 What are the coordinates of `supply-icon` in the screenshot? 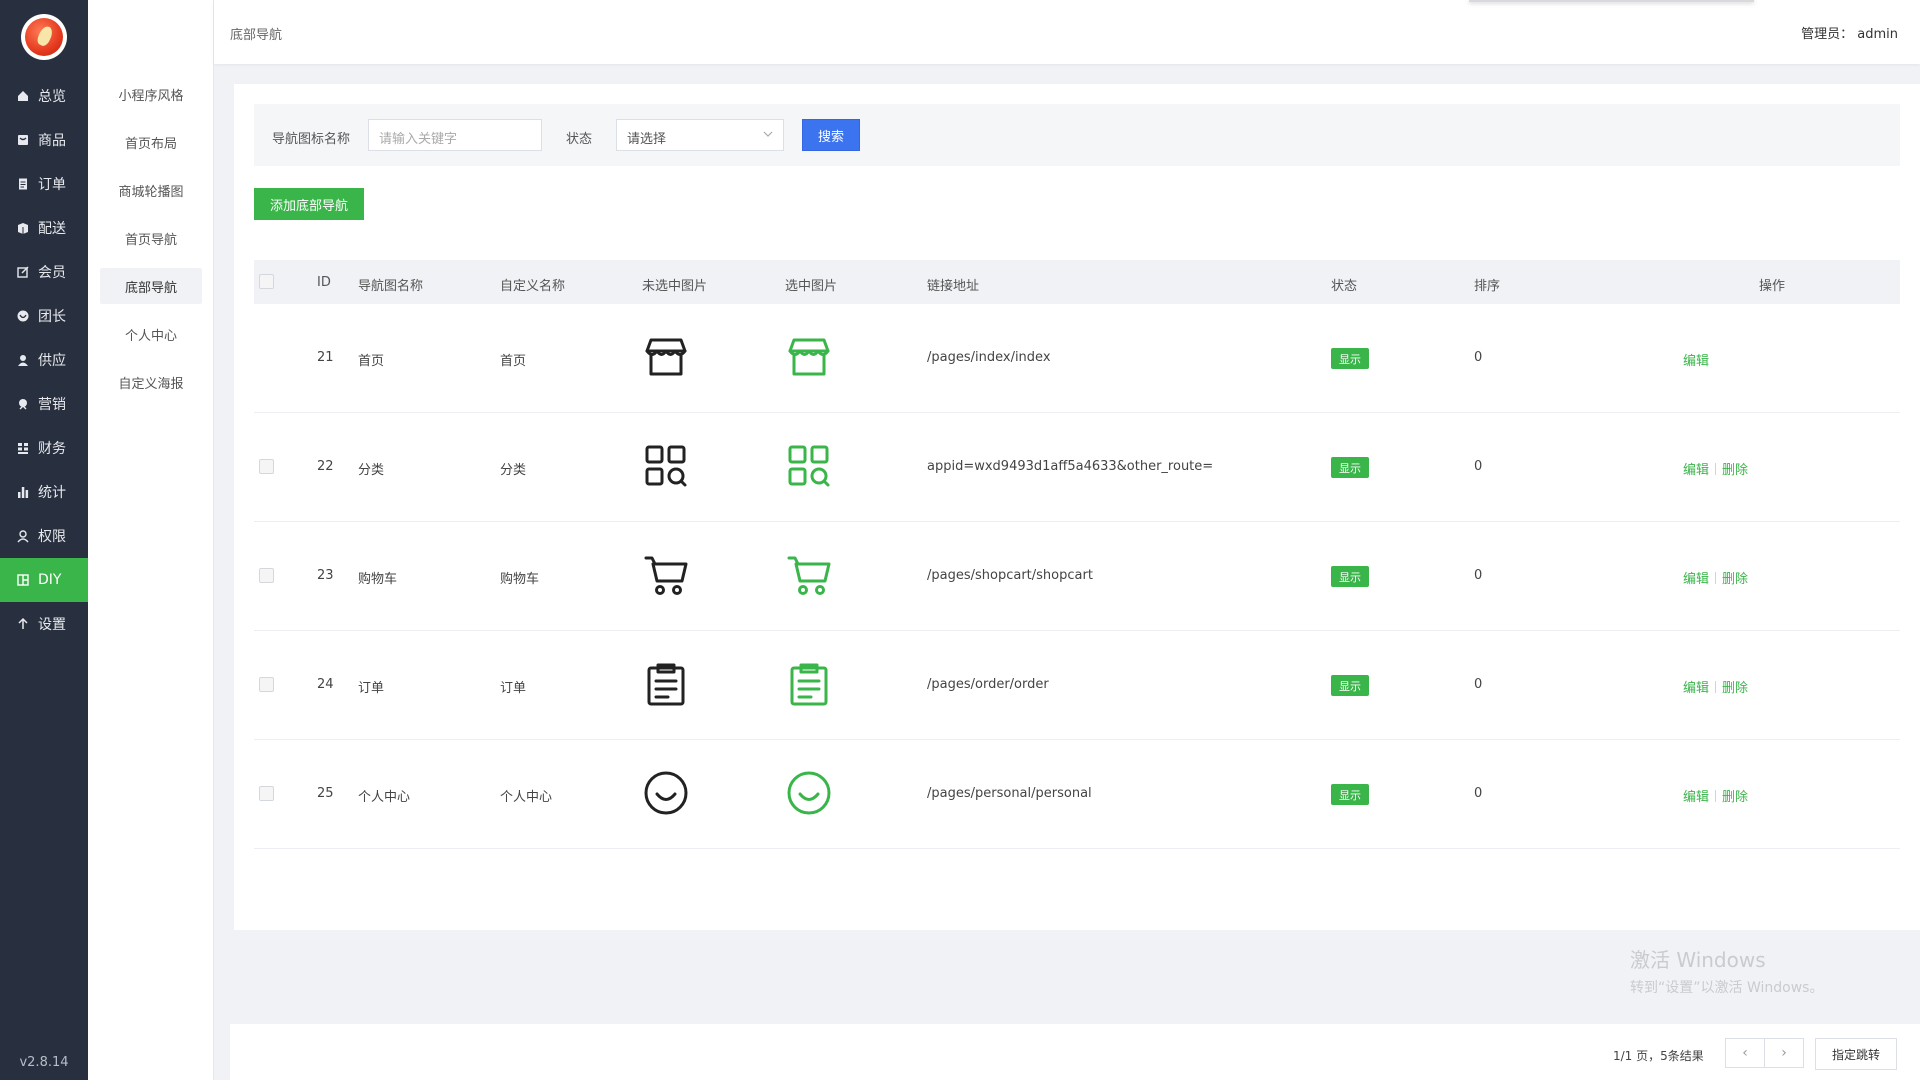 It's located at (23, 360).